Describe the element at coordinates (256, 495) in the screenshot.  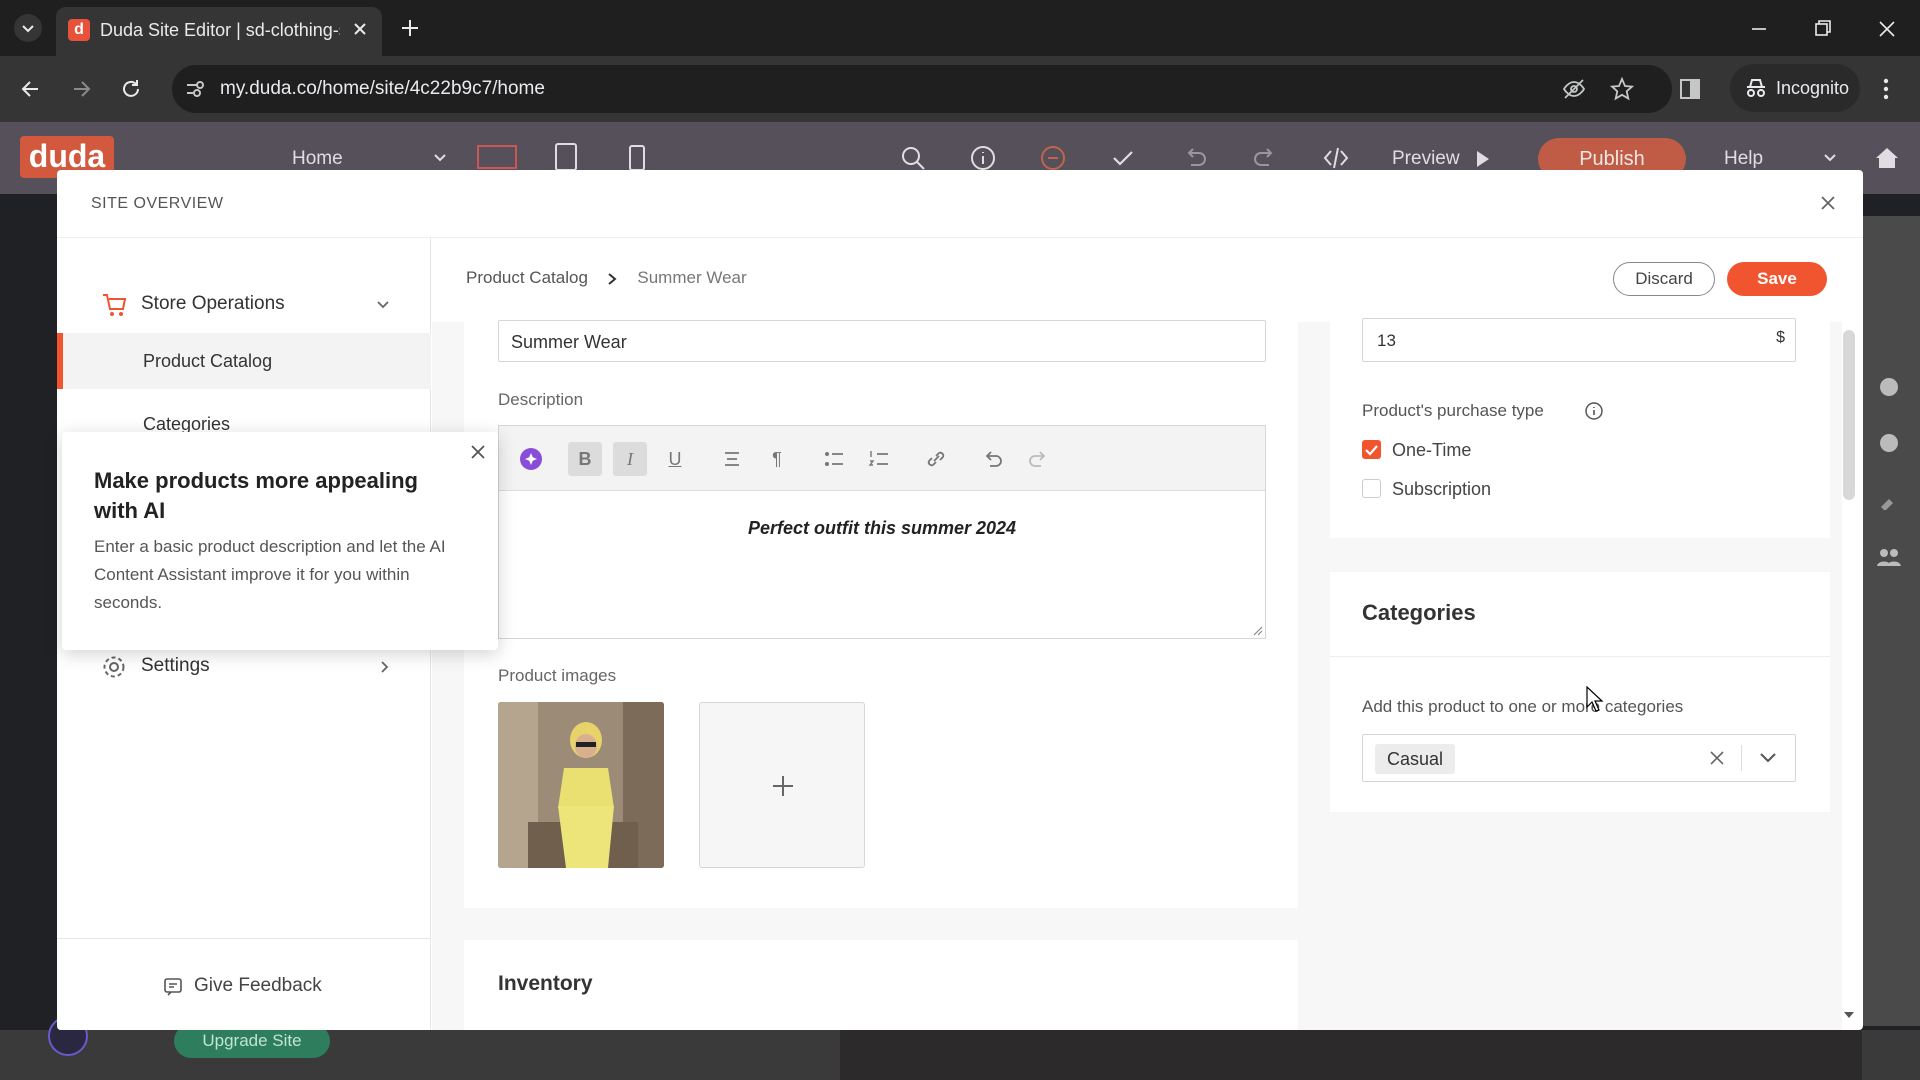
I see `ai-tip-heading: Make products more appealing with AI` at that location.